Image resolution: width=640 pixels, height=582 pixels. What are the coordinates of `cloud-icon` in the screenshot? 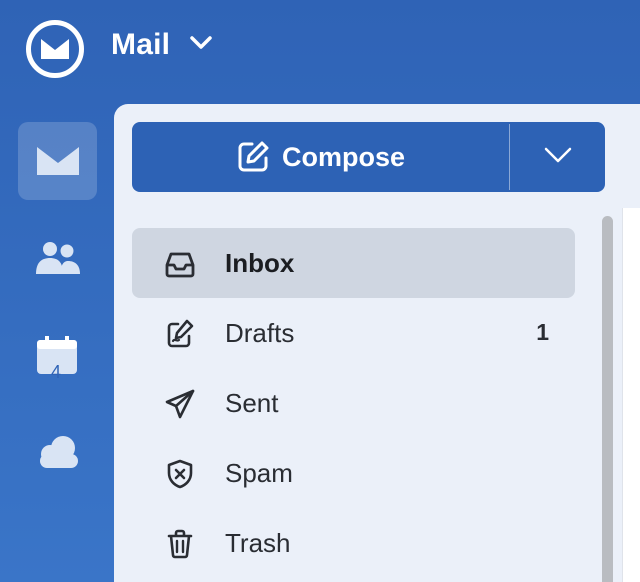 It's located at (59, 452).